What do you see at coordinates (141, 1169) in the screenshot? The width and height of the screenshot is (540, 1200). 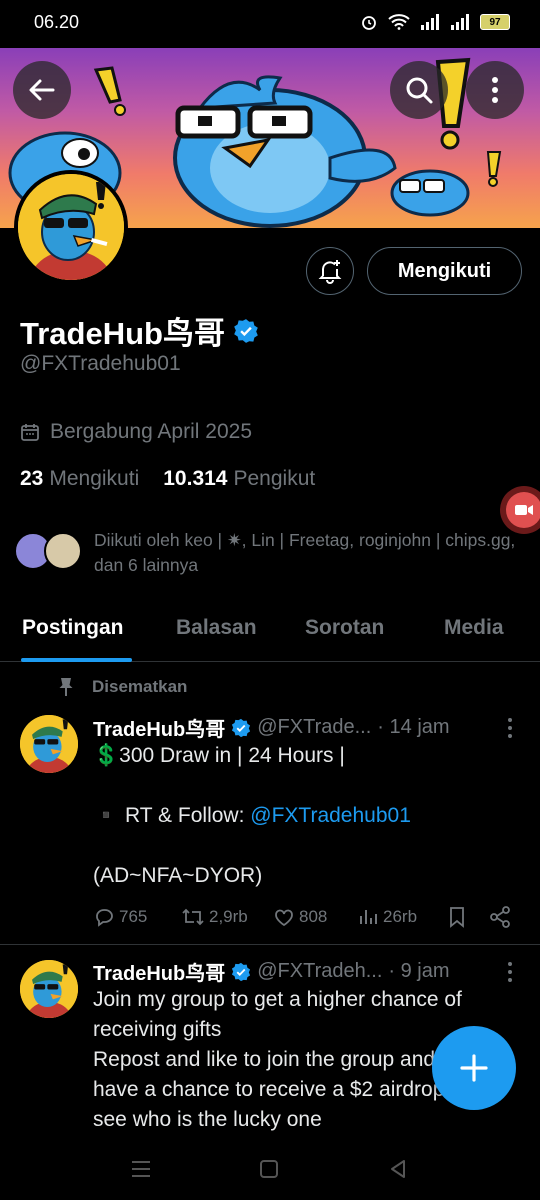 I see `recent-apps-icon` at bounding box center [141, 1169].